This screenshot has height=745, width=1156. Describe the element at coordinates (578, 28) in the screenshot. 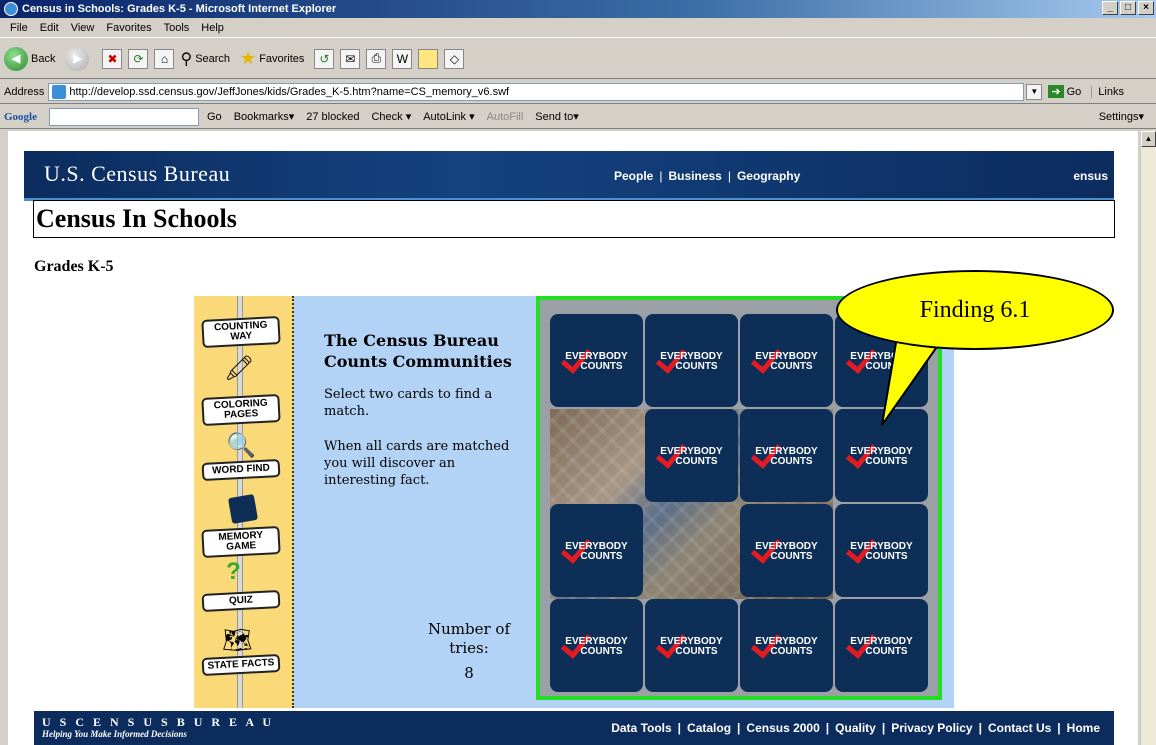

I see `menu-bar: File Edit View Favorites Tools Help` at that location.